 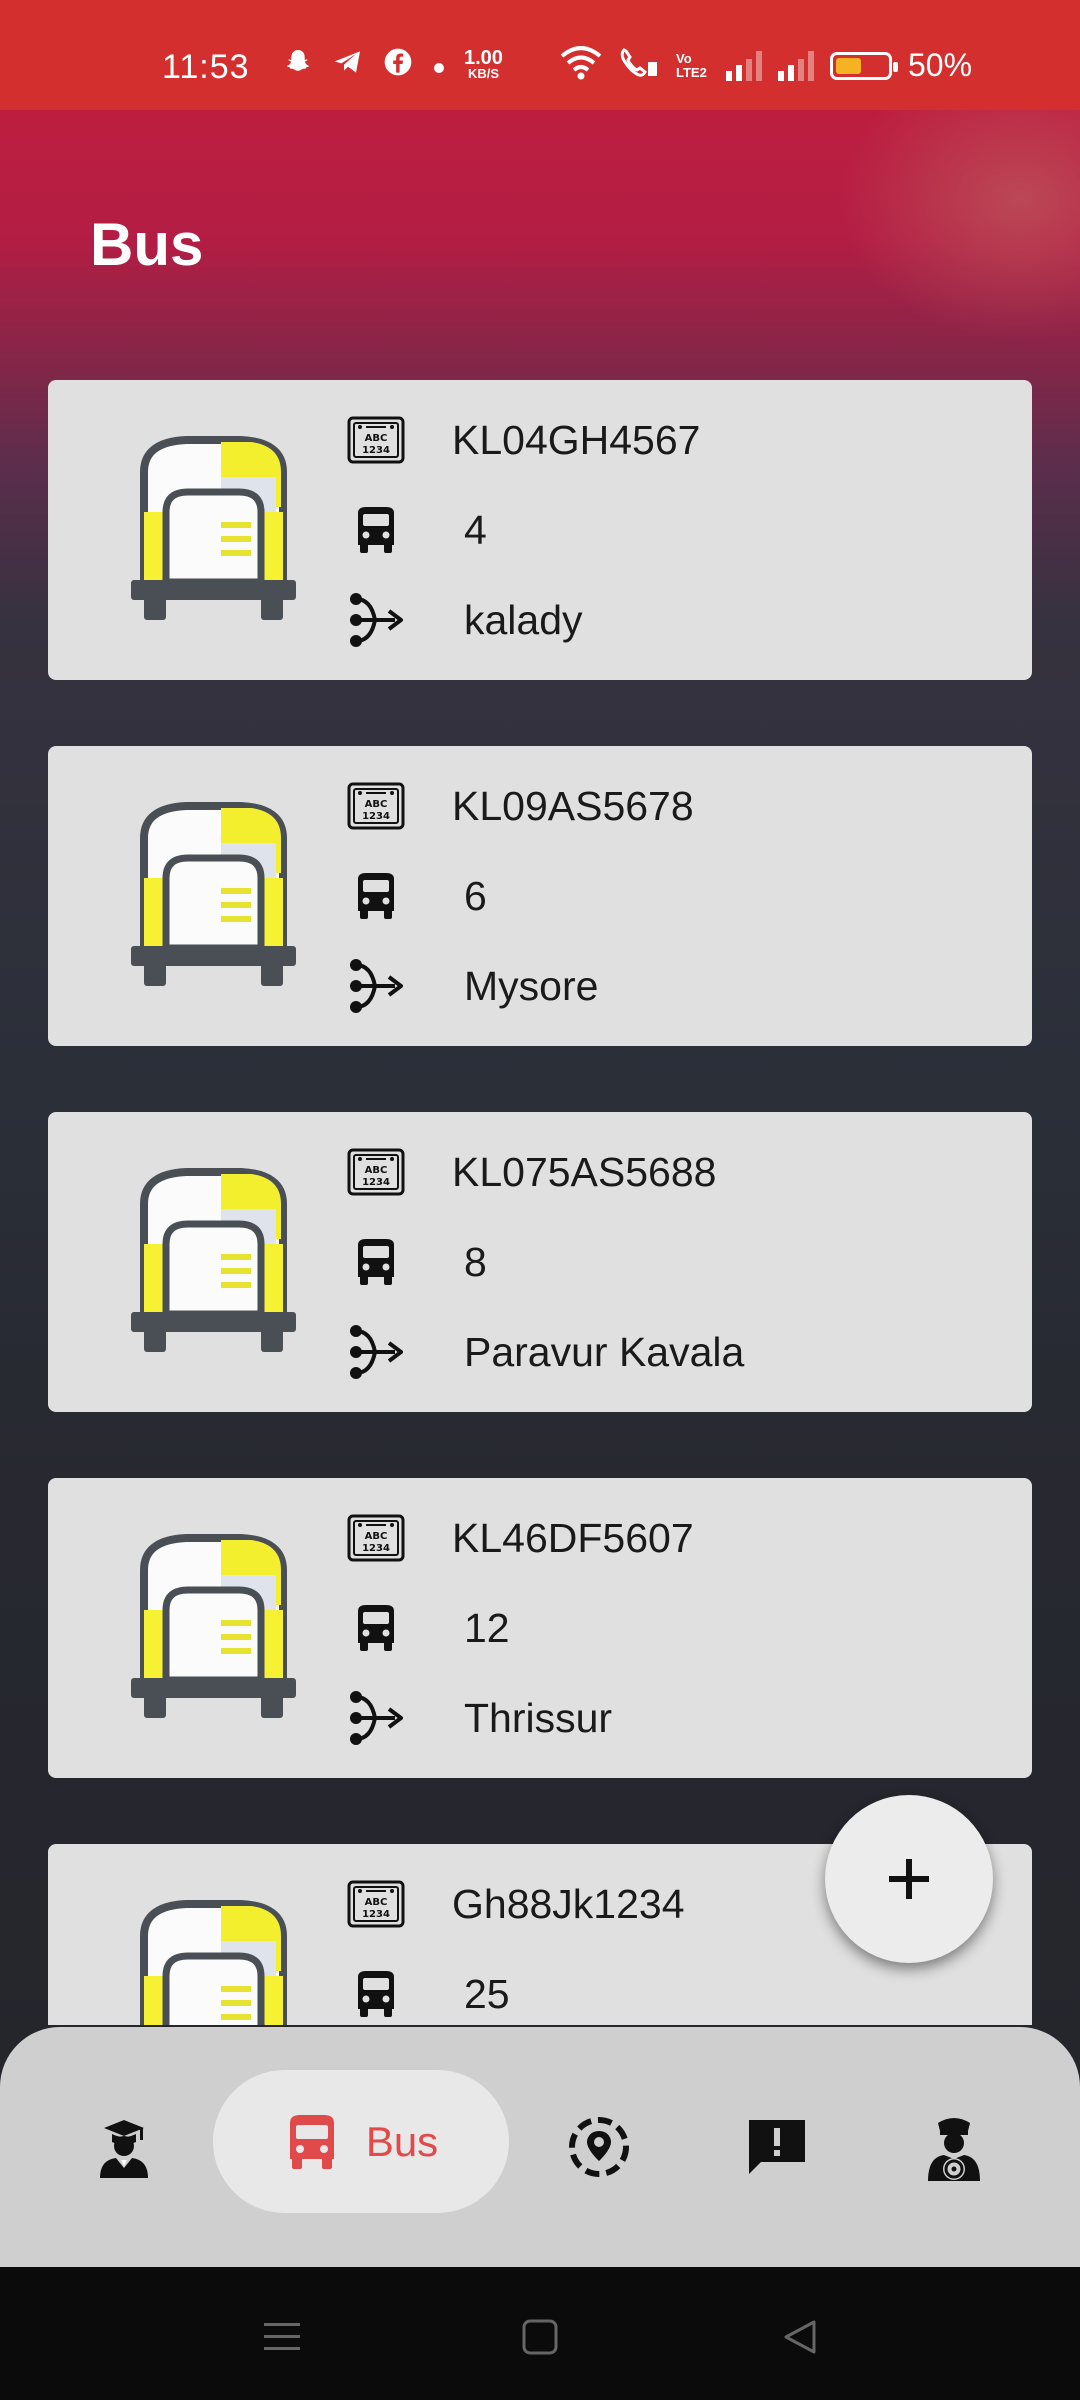 What do you see at coordinates (520, 1538) in the screenshot?
I see `registration-row: ABC 1234 KL46DF5607` at bounding box center [520, 1538].